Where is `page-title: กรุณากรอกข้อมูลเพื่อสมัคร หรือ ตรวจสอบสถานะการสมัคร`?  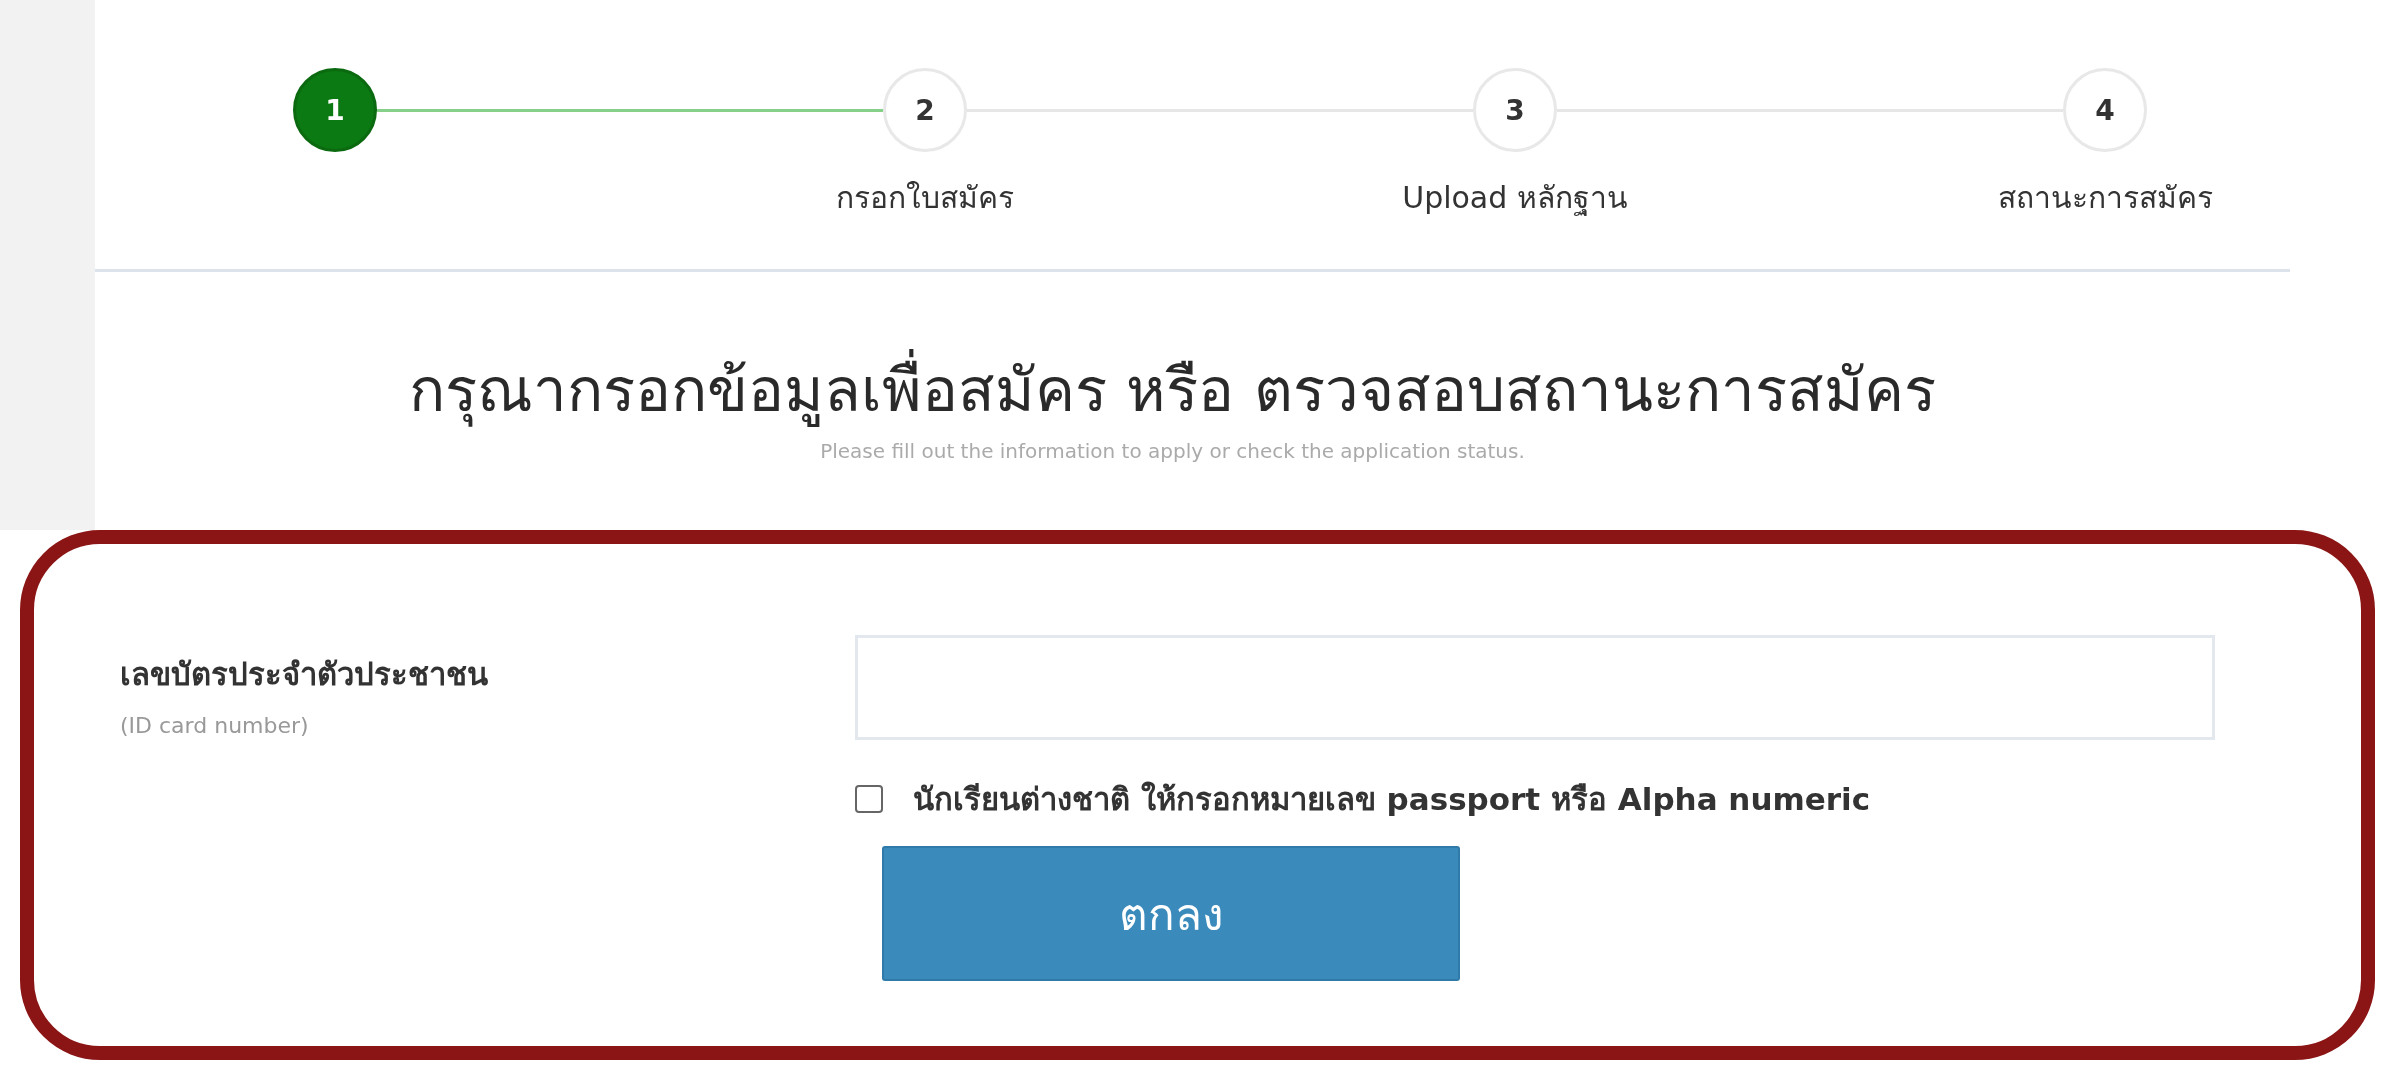 page-title: กรุณากรอกข้อมูลเพื่อสมัคร หรือ ตรวจสอบสถานะการสมัคร is located at coordinates (1172, 389).